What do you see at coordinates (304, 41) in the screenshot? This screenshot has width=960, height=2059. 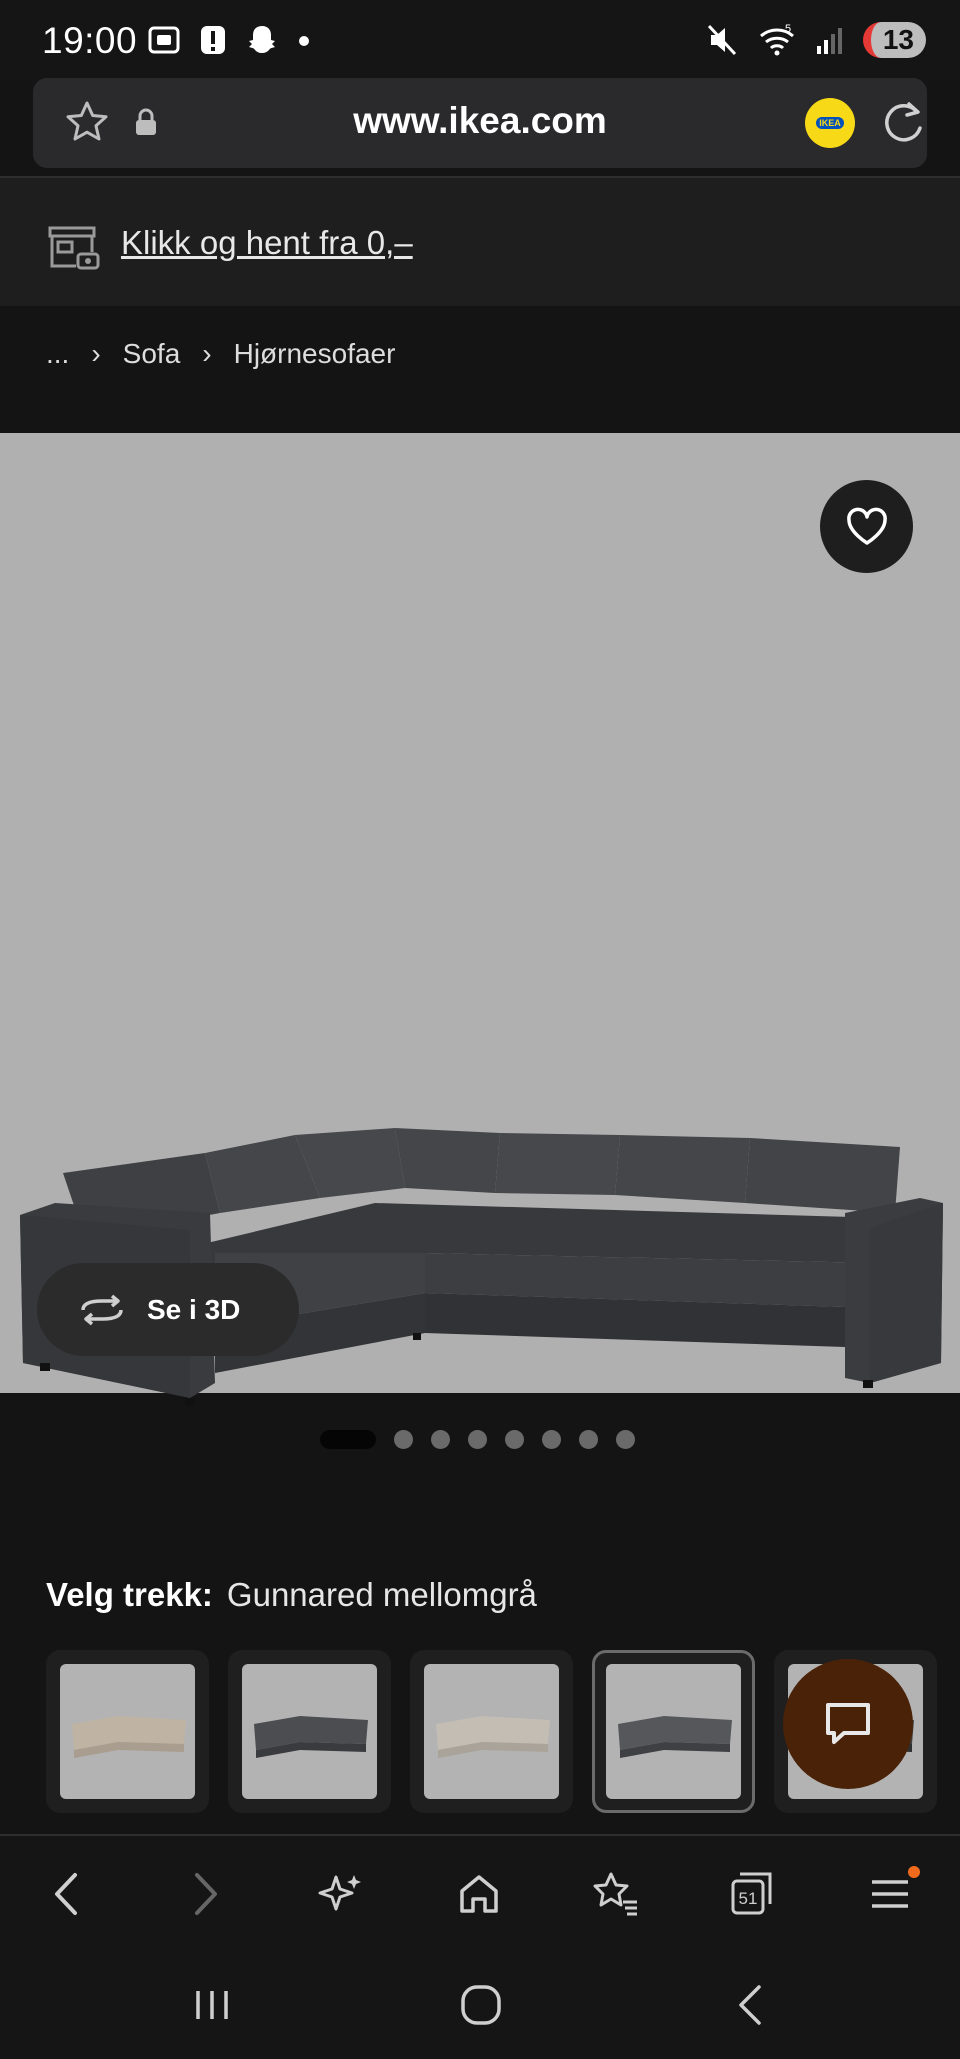 I see `dot-icon` at bounding box center [304, 41].